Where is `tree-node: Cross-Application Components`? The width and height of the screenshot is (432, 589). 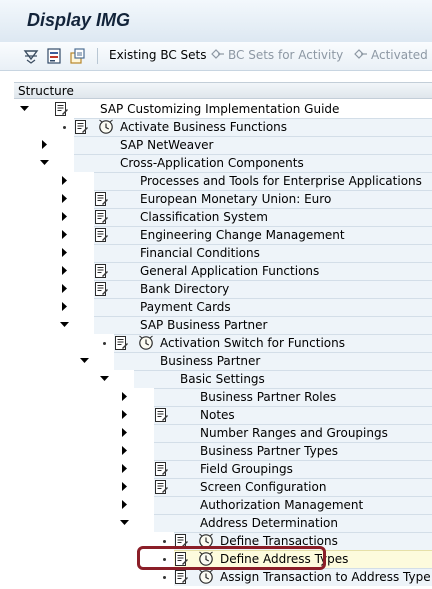 tree-node: Cross-Application Components is located at coordinates (223, 163).